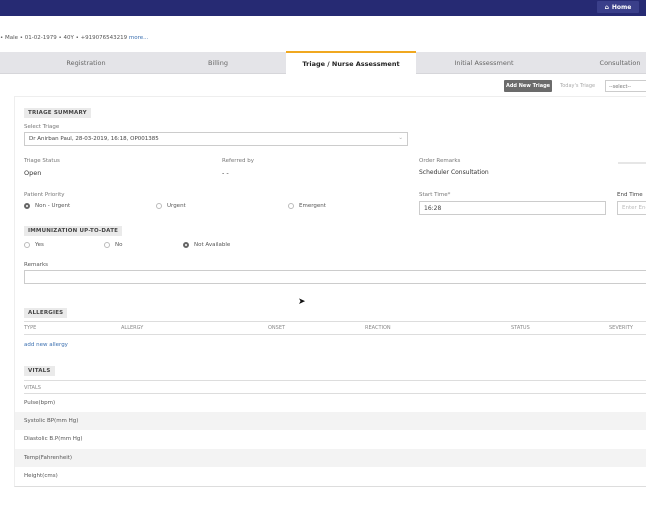 The height and width of the screenshot is (507, 646). Describe the element at coordinates (528, 86) in the screenshot. I see `add-new-triage-button: Add New Triage` at that location.